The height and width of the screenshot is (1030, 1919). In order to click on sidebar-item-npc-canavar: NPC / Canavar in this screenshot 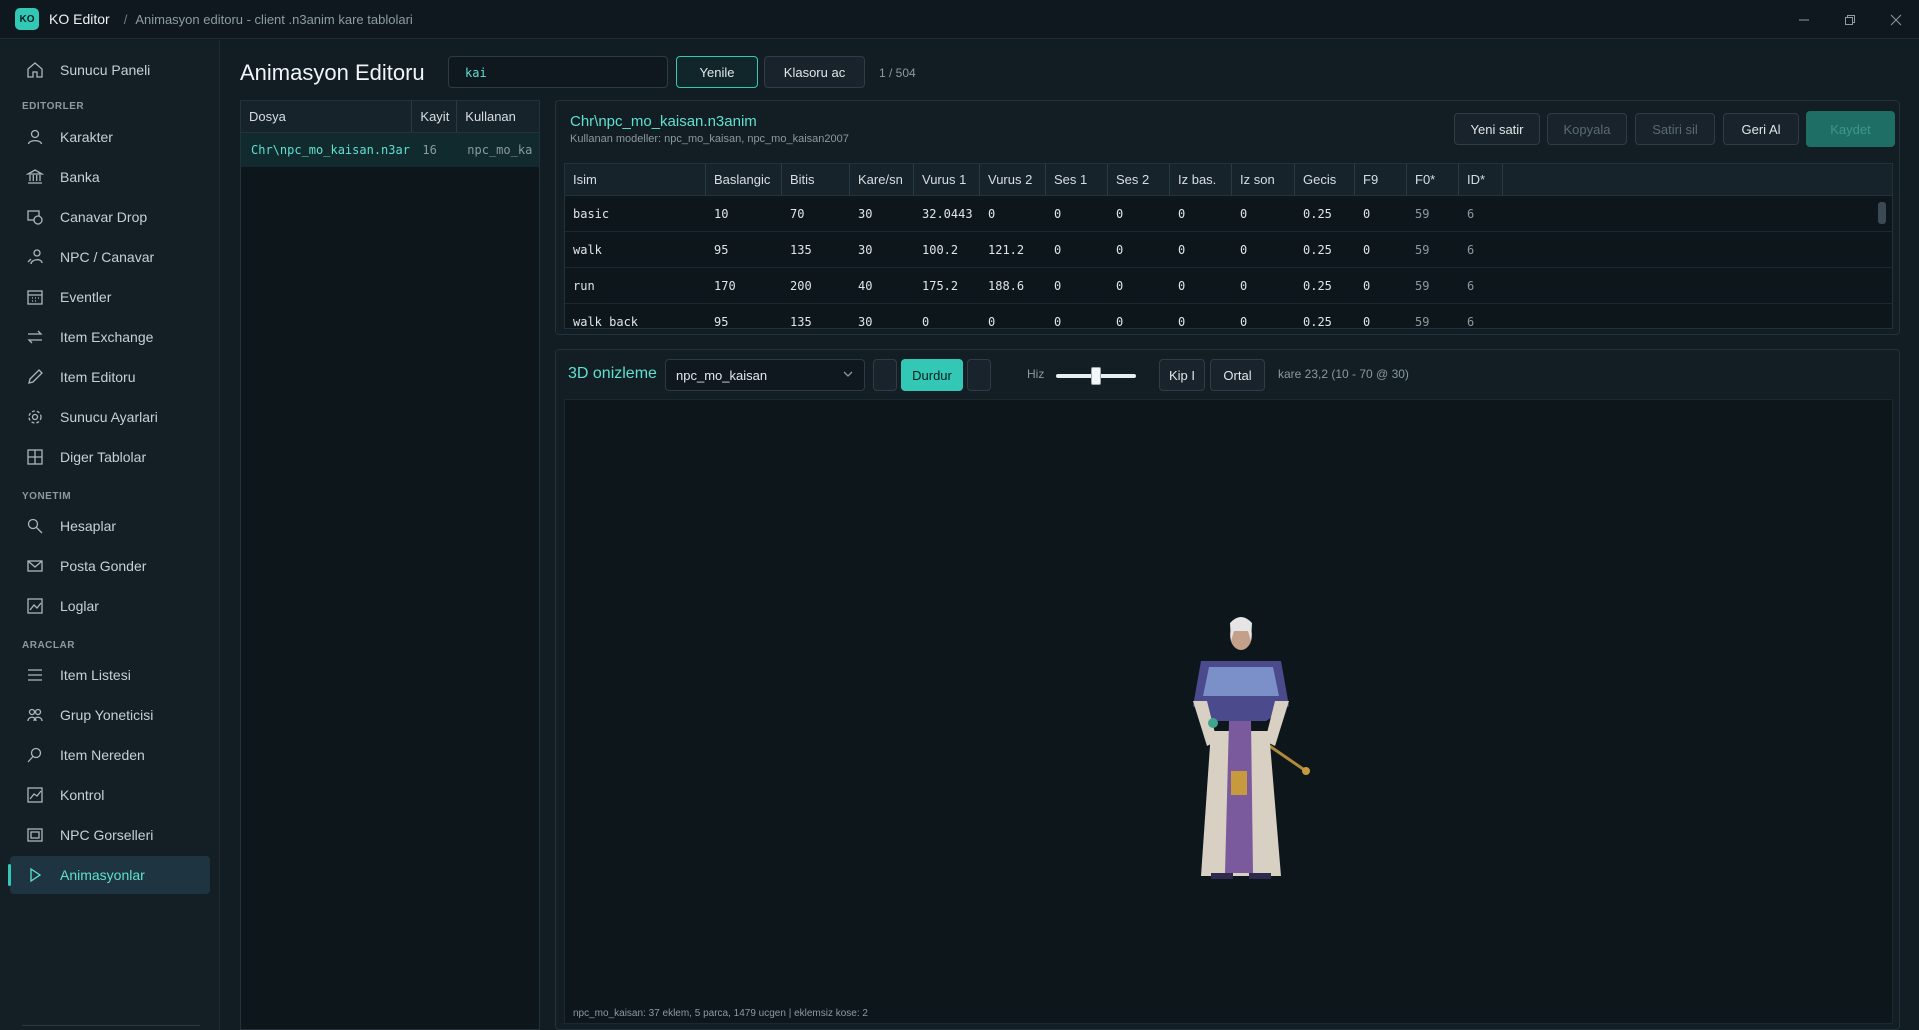, I will do `click(110, 257)`.